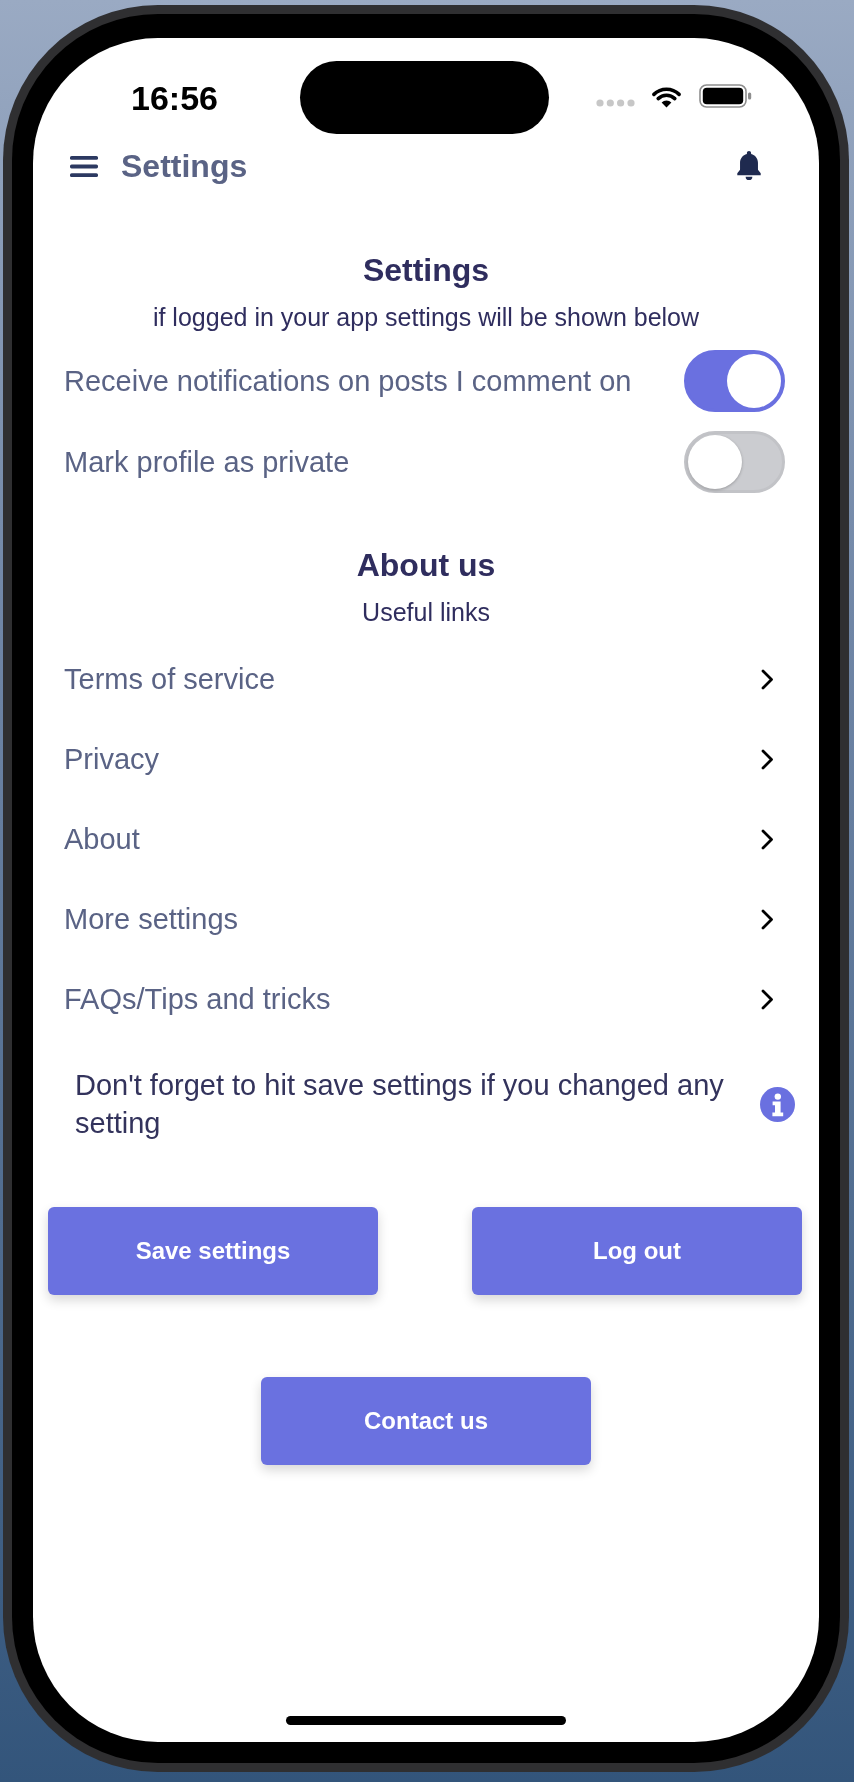 This screenshot has width=854, height=1782. What do you see at coordinates (426, 317) in the screenshot?
I see `section-subtitle: if logged in your app settings will be shown below` at bounding box center [426, 317].